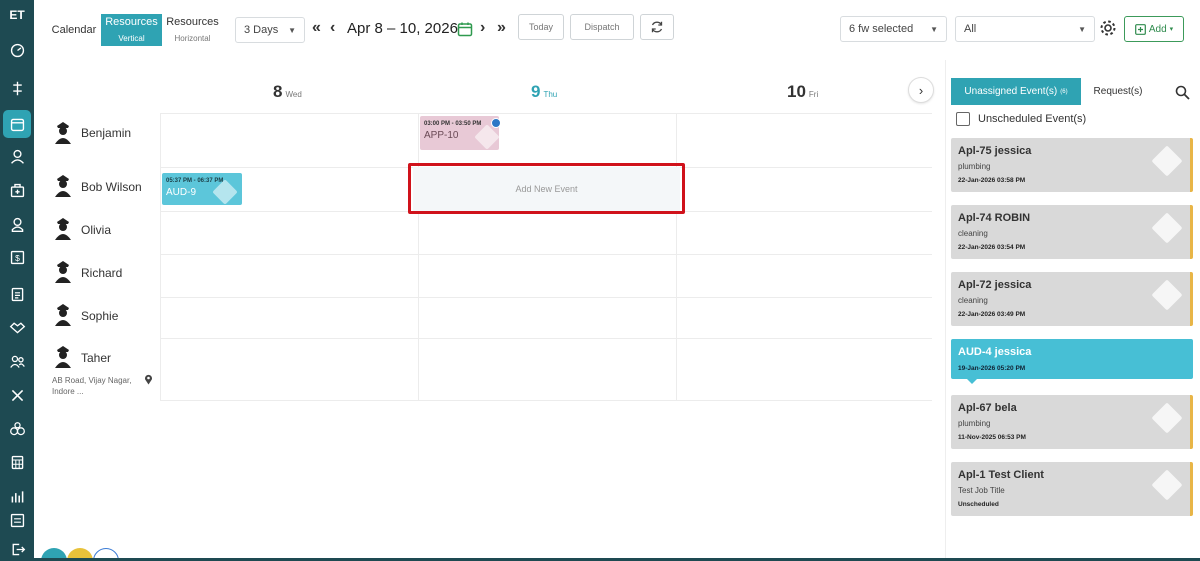  What do you see at coordinates (465, 29) in the screenshot?
I see `date-picker-icon` at bounding box center [465, 29].